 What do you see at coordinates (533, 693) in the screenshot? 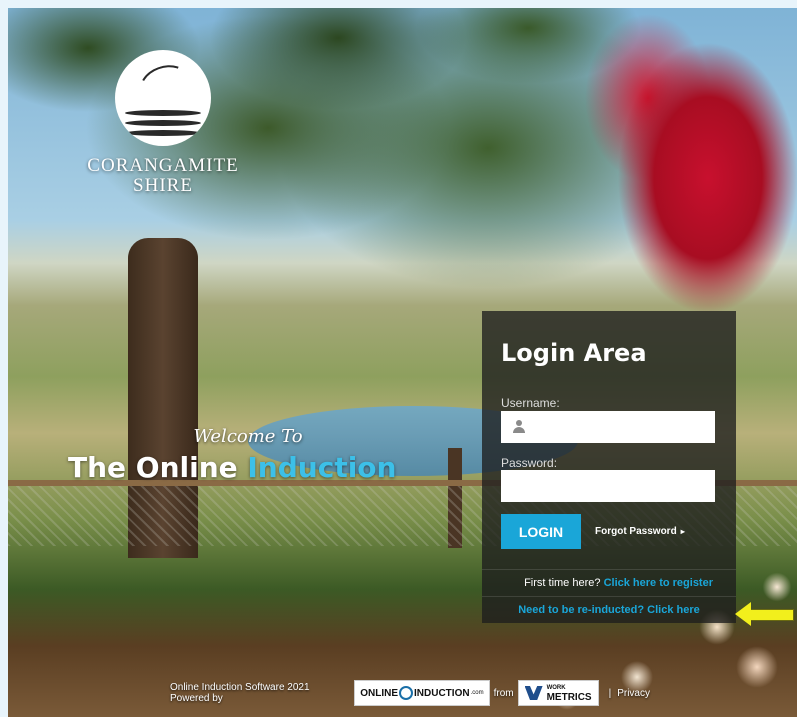
I see `workmetrics-mark-icon` at bounding box center [533, 693].